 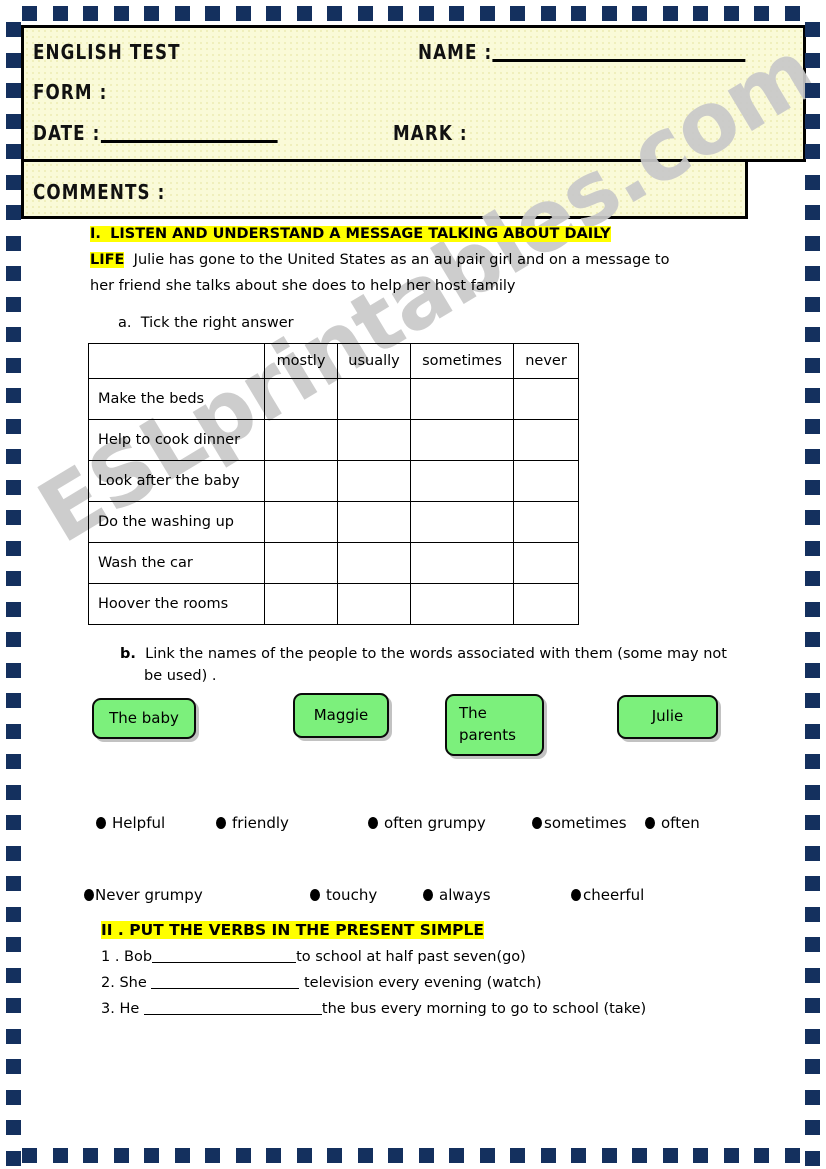 I want to click on person-box-the-baby: The baby, so click(x=144, y=718).